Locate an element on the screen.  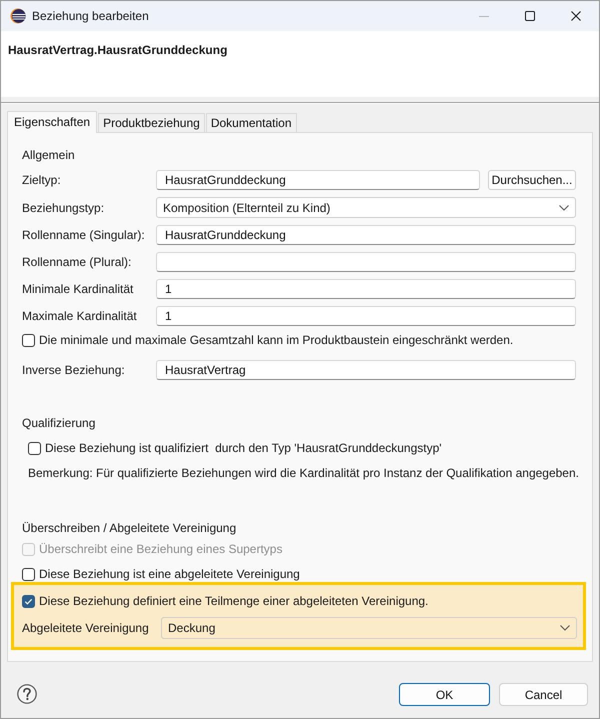
checkbox-label: Die minimale und maximale Gesamtzahl kann im Produktbaustein eingeschränkt werden. is located at coordinates (276, 340).